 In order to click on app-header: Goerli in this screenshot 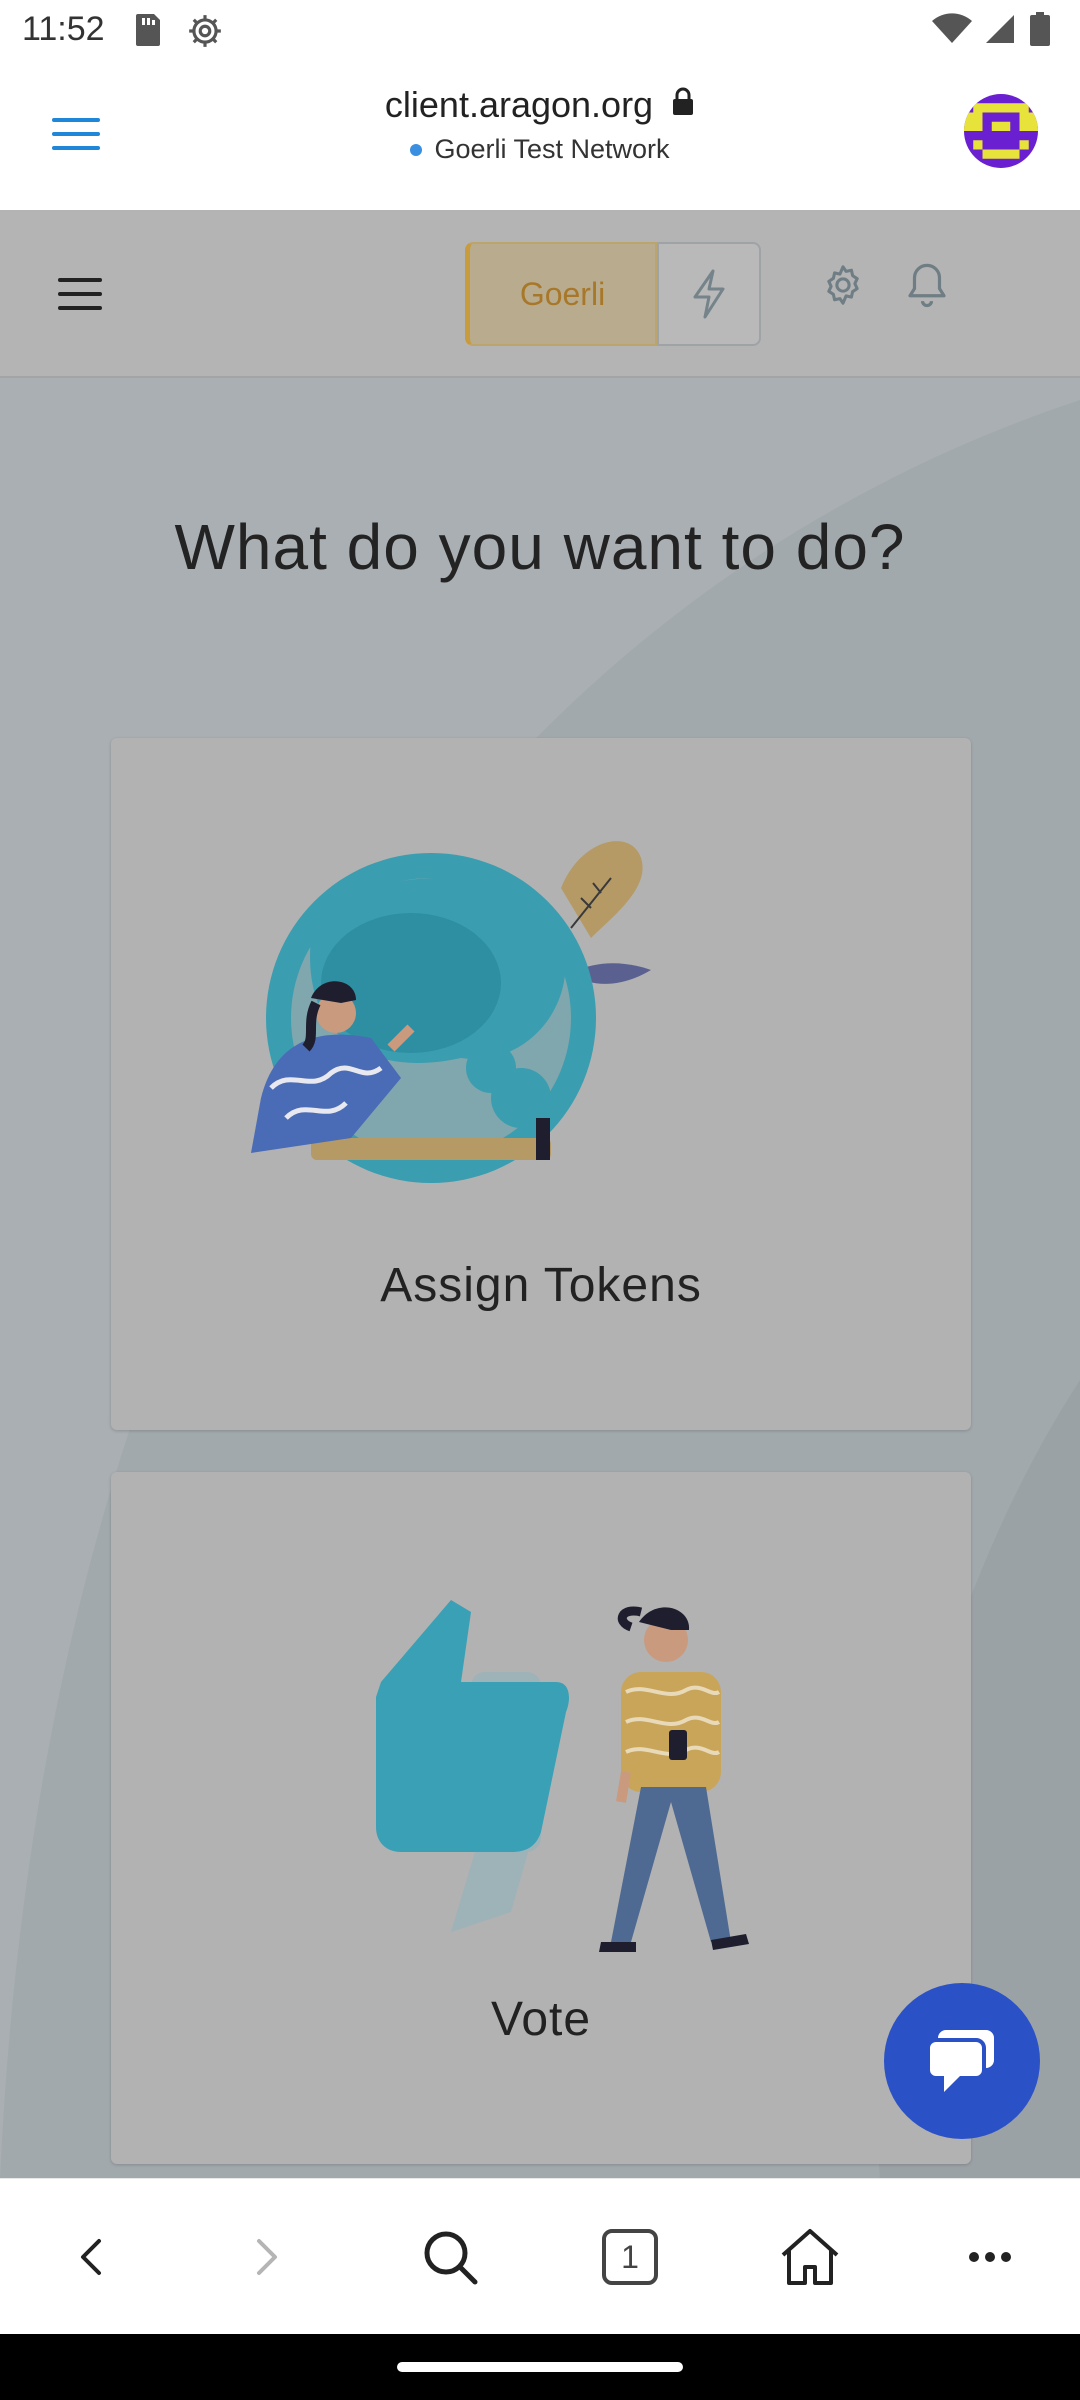, I will do `click(540, 294)`.